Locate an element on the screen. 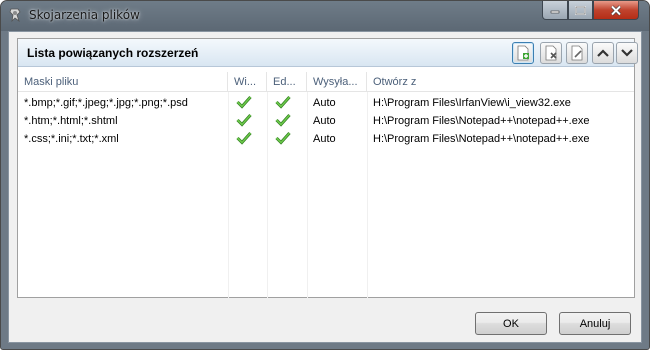  minimize-icon is located at coordinates (555, 12).